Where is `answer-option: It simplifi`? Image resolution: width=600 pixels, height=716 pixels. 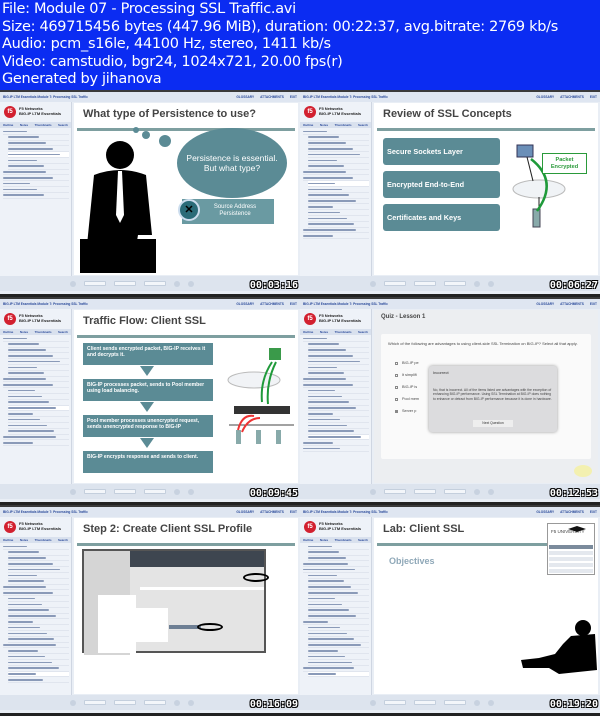 answer-option: It simplifi is located at coordinates (406, 375).